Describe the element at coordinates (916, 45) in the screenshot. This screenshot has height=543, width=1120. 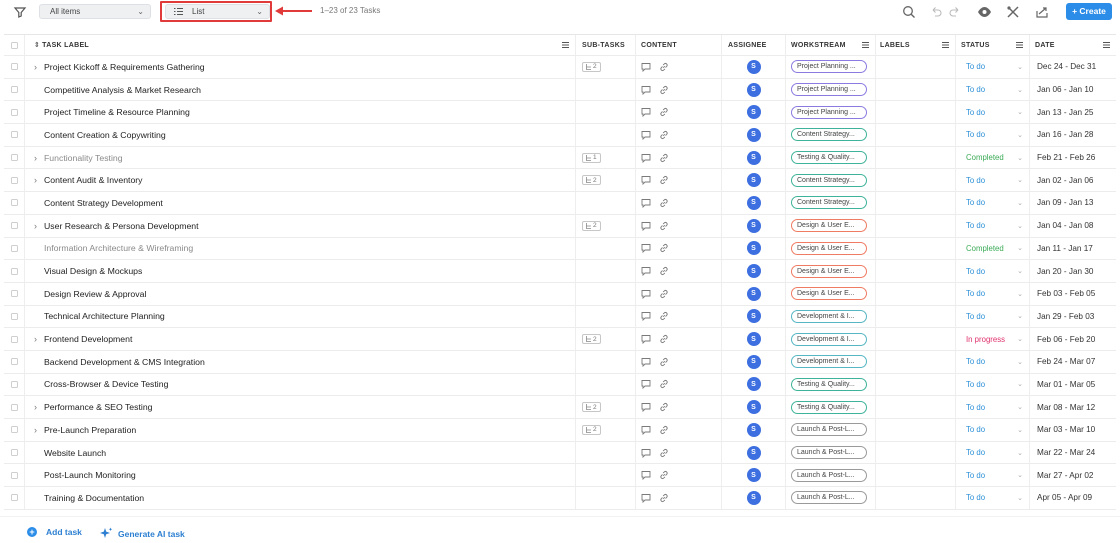
I see `column-labels: LABELS` at that location.